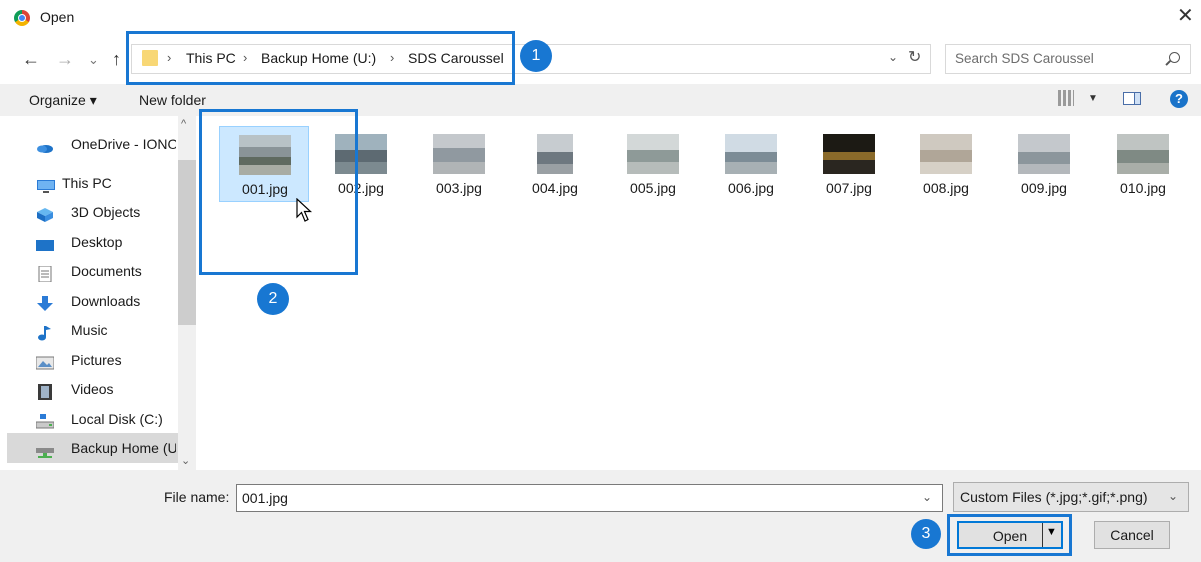 This screenshot has width=1201, height=562. Describe the element at coordinates (555, 188) in the screenshot. I see `file-name: 004.jpg` at that location.